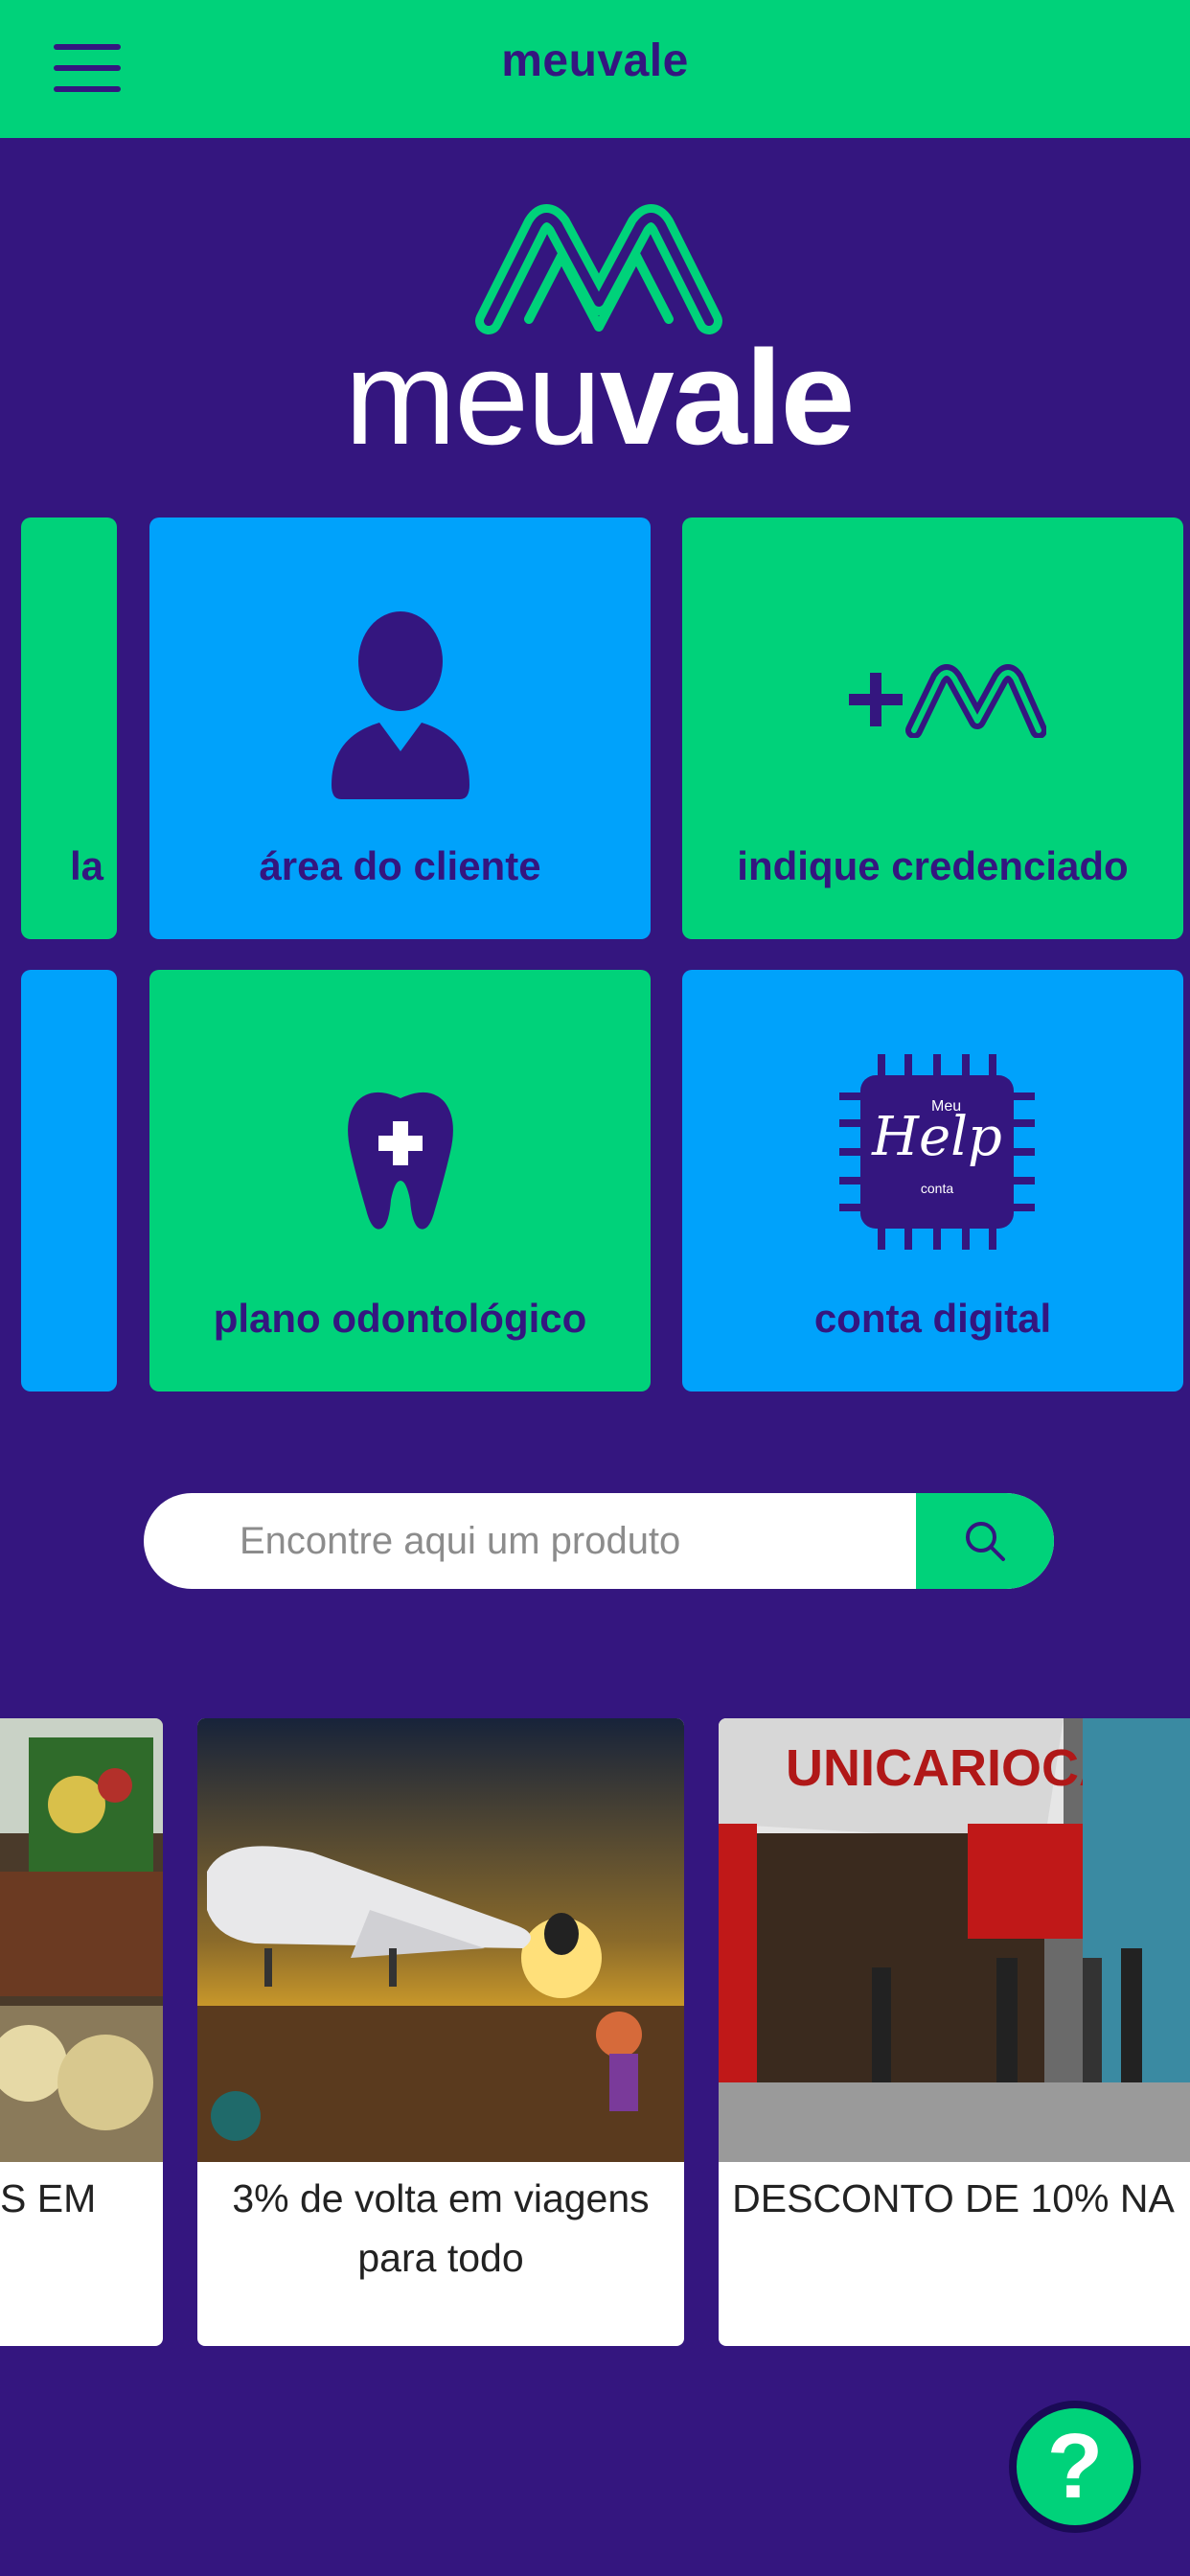 The image size is (1190, 2576). I want to click on product-search-bar, so click(599, 1541).